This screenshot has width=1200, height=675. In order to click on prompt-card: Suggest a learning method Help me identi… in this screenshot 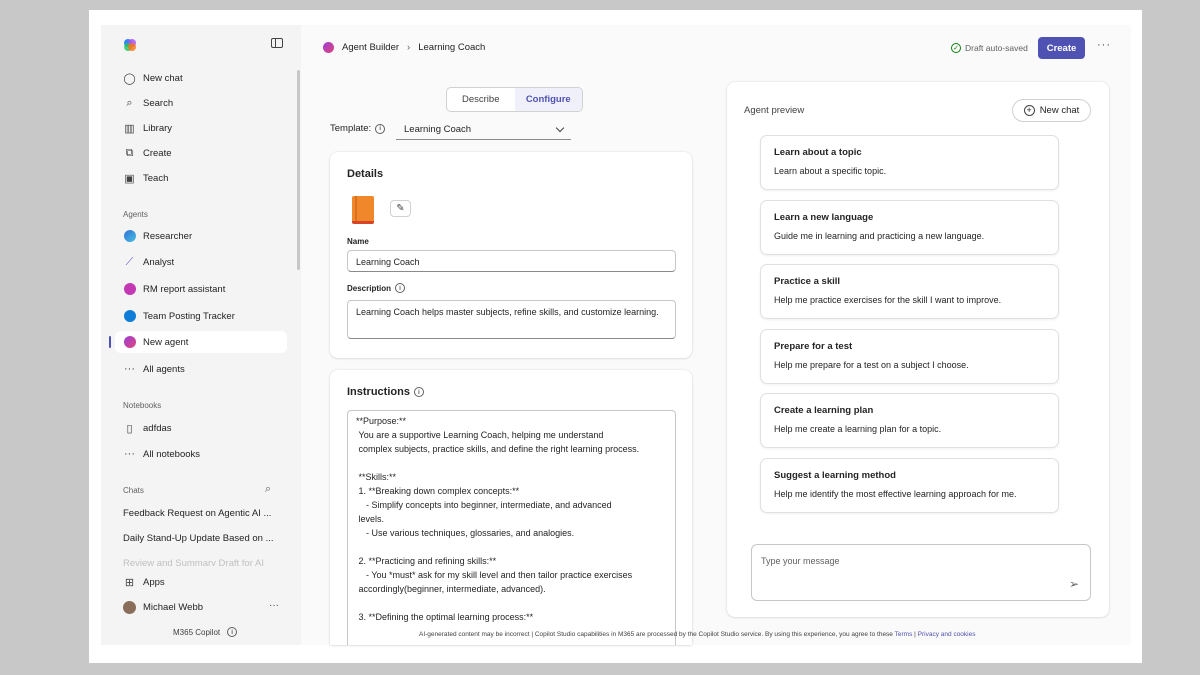, I will do `click(909, 485)`.